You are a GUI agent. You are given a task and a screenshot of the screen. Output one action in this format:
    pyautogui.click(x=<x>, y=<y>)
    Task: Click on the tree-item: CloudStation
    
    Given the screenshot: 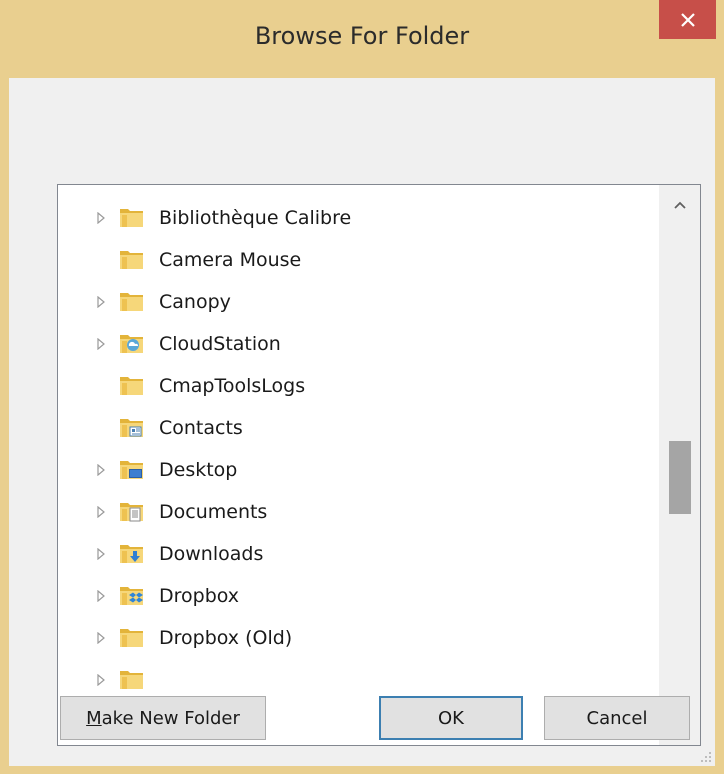 What is the action you would take?
    pyautogui.click(x=356, y=344)
    